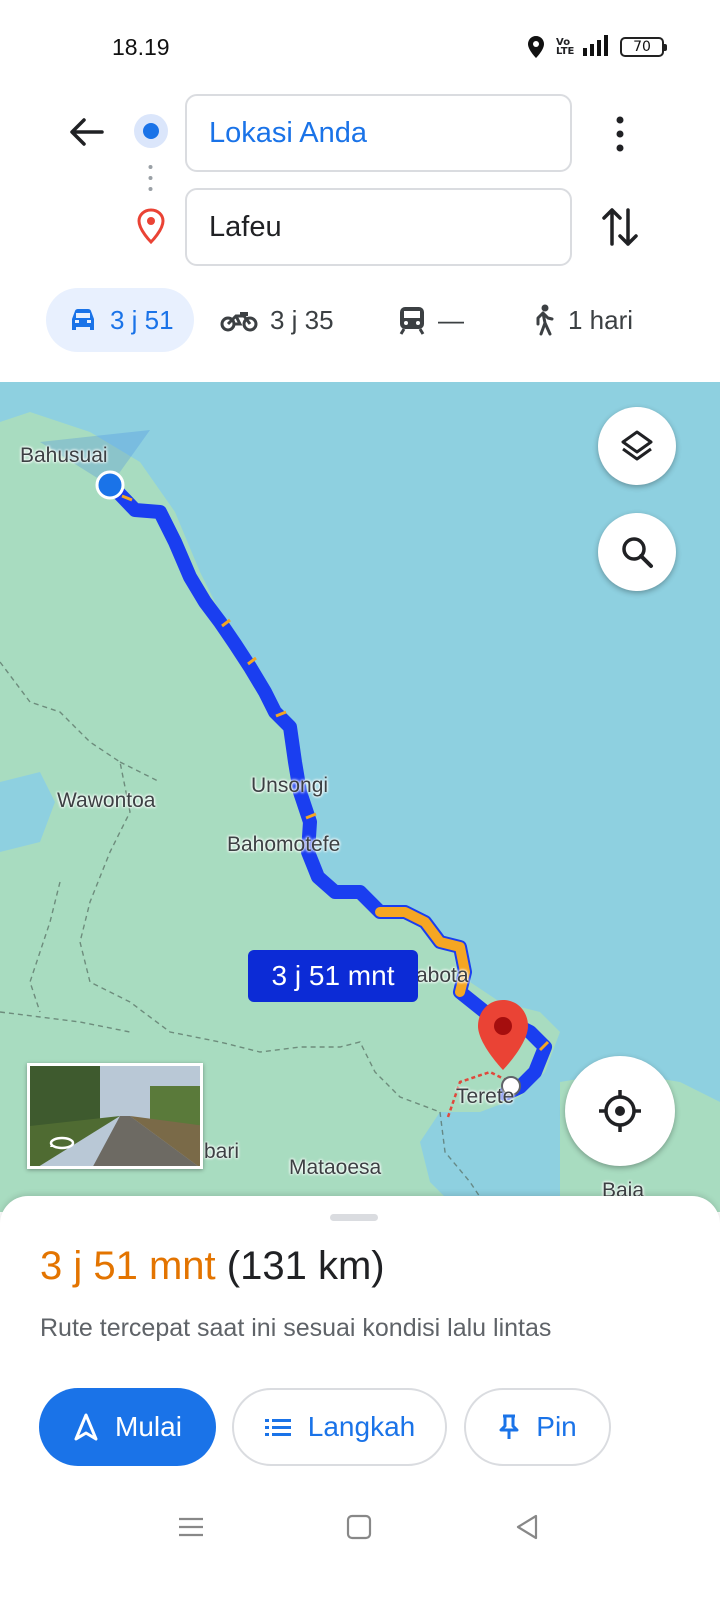  I want to click on volte-icon: Vo LTE, so click(565, 46).